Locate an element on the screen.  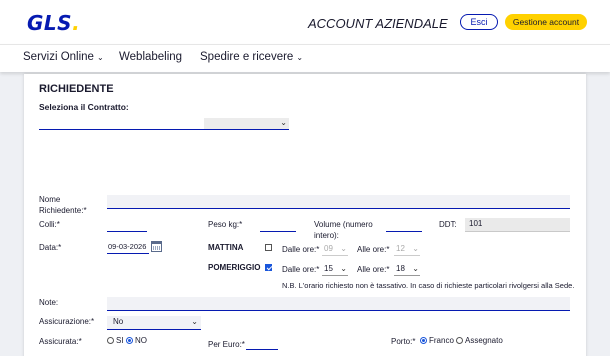
account-management-button: Gestione account is located at coordinates (546, 22).